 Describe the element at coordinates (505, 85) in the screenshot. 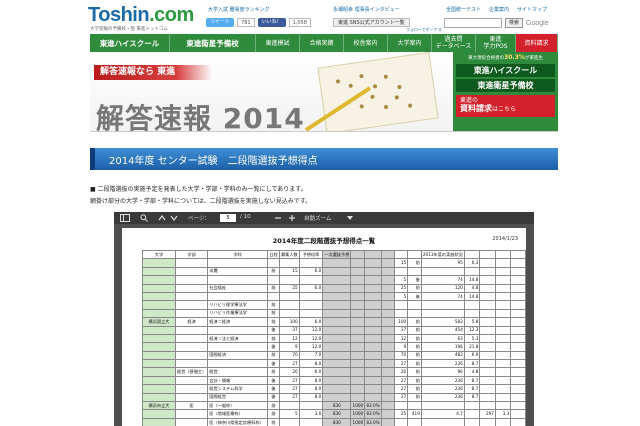

I see `ad-brand-satellite: 東進衛星予備校` at that location.